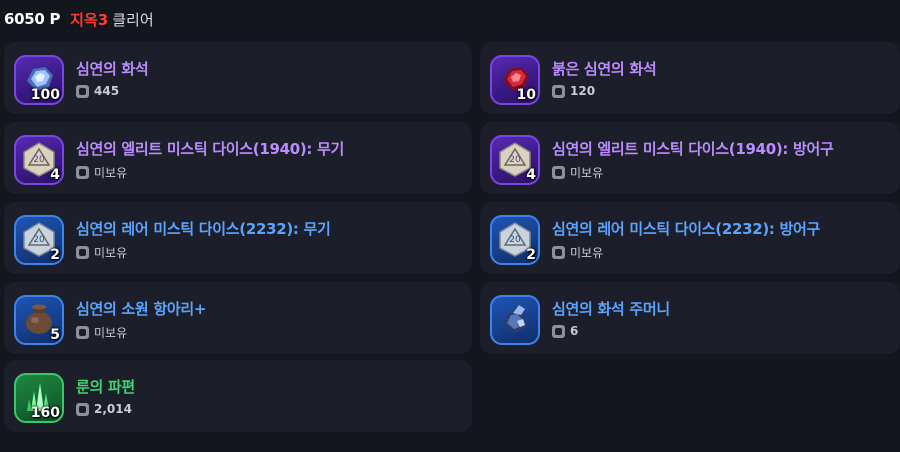  I want to click on item-name: 심연의 소원 항아리+, so click(141, 309).